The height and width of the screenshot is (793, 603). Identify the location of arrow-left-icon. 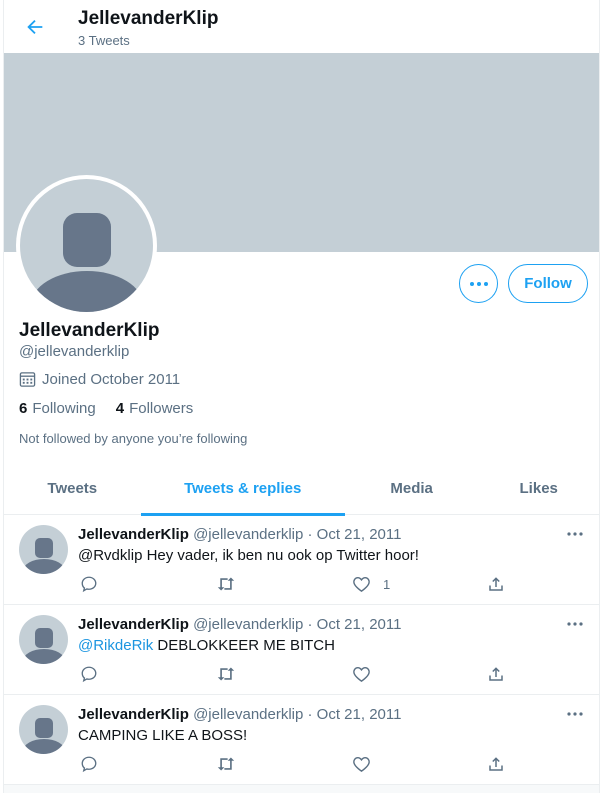
(35, 27).